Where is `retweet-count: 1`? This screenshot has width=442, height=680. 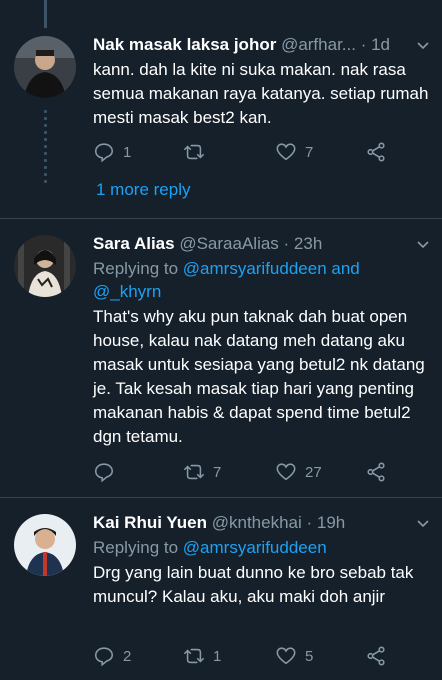
retweet-count: 1 is located at coordinates (217, 656).